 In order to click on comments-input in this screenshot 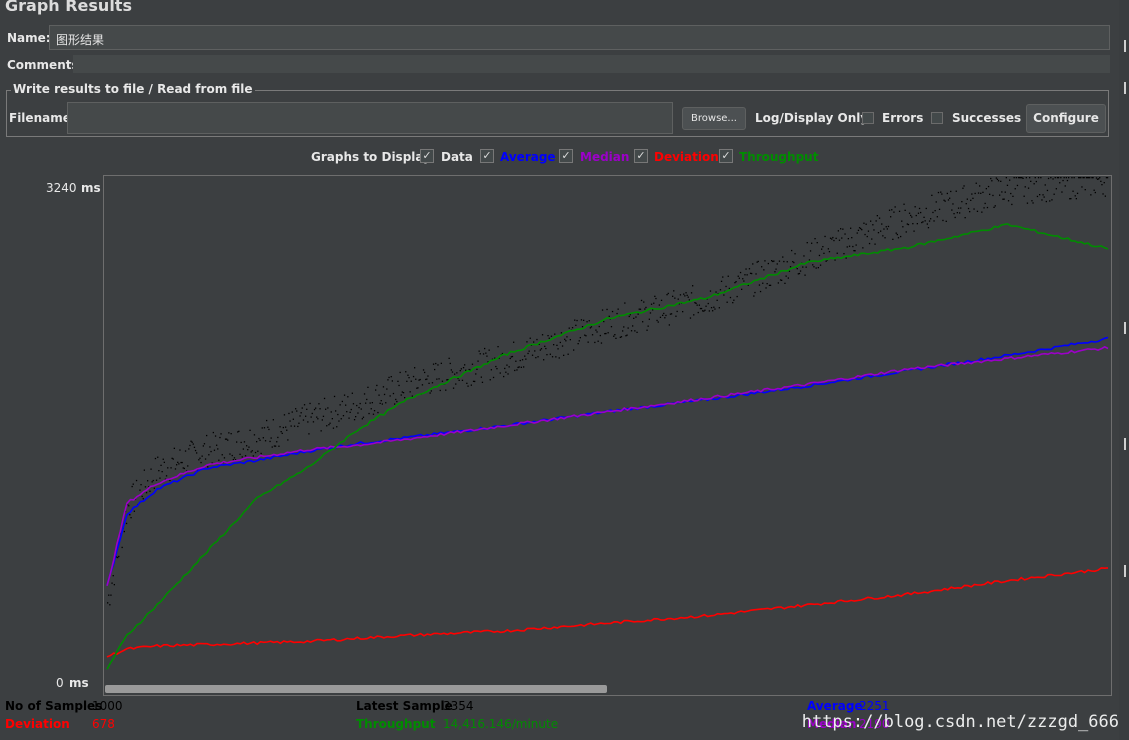, I will do `click(591, 64)`.